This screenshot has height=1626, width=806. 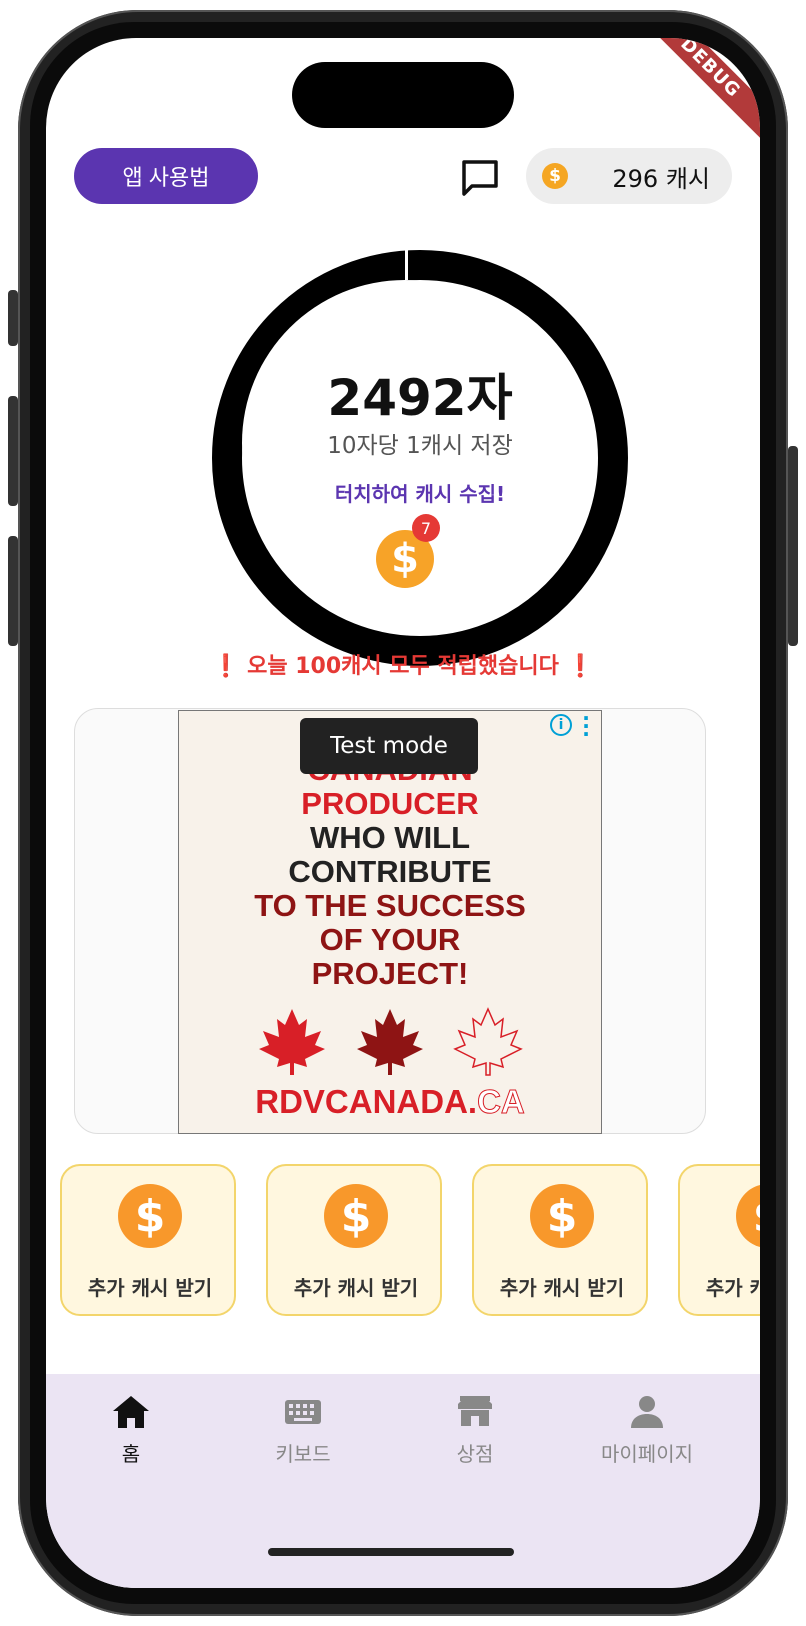 What do you see at coordinates (420, 492) in the screenshot?
I see `touch-to-collect-text: 터치하여 캐시 수집!` at bounding box center [420, 492].